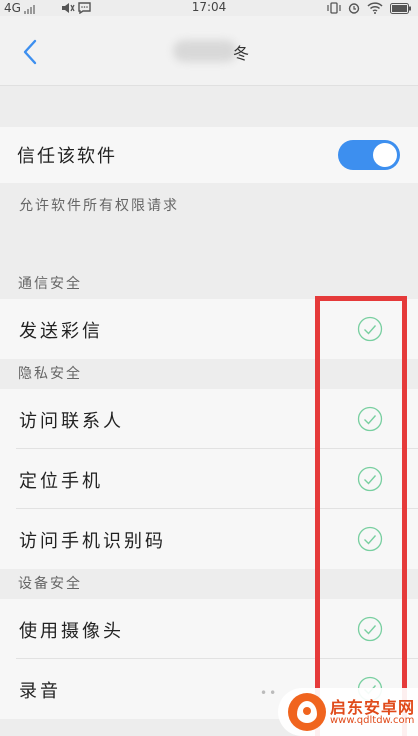 This screenshot has height=736, width=418. Describe the element at coordinates (71, 421) in the screenshot. I see `permission-label: 访问联系人` at that location.